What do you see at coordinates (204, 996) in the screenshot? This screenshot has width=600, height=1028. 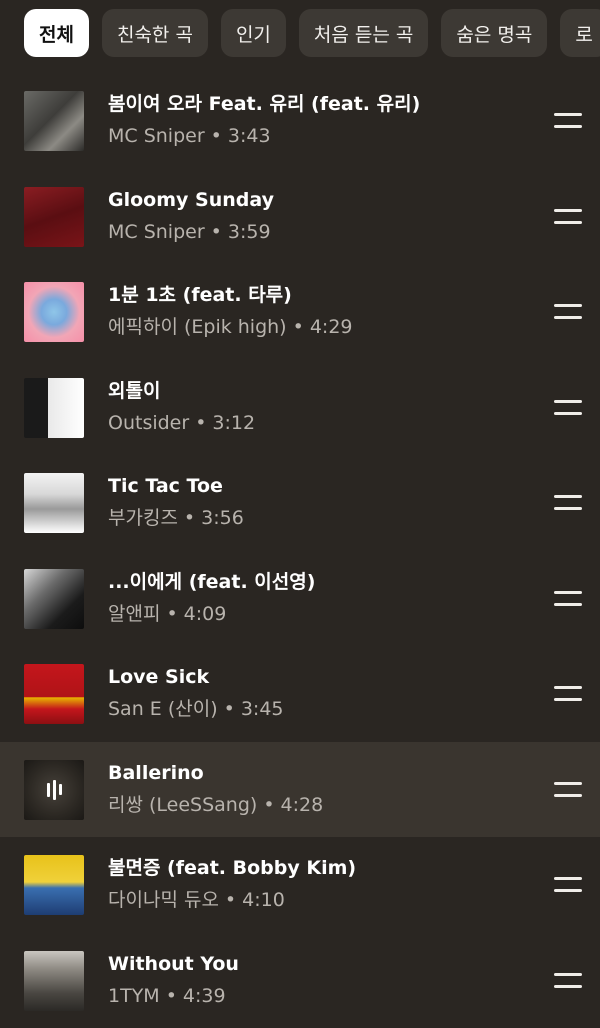 I see `track-duration: 4:39` at bounding box center [204, 996].